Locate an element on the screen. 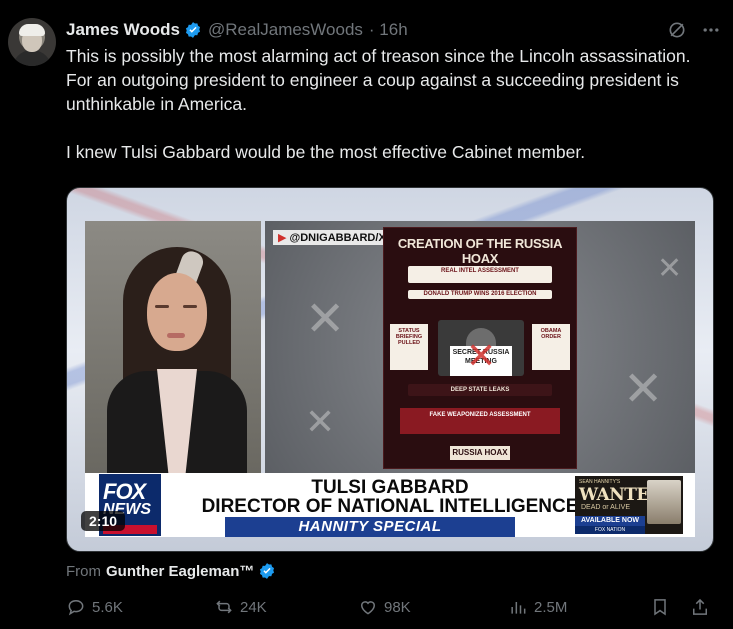 This screenshot has height=629, width=733. poster-fake-assessment: FAKE WEAPONIZED ASSESSMENT is located at coordinates (480, 421).